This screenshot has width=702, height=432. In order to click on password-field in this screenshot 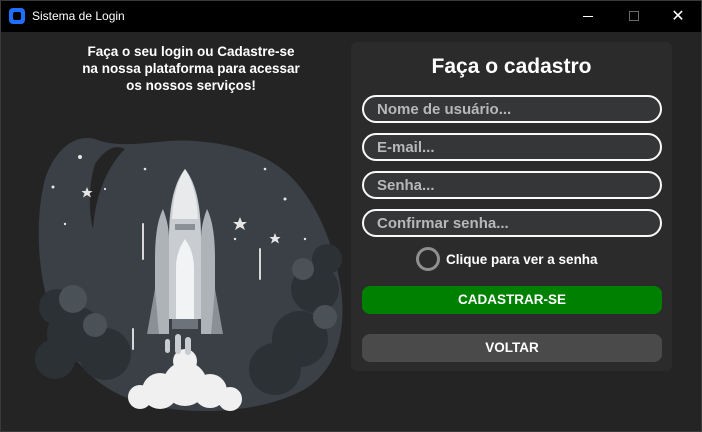, I will do `click(512, 185)`.